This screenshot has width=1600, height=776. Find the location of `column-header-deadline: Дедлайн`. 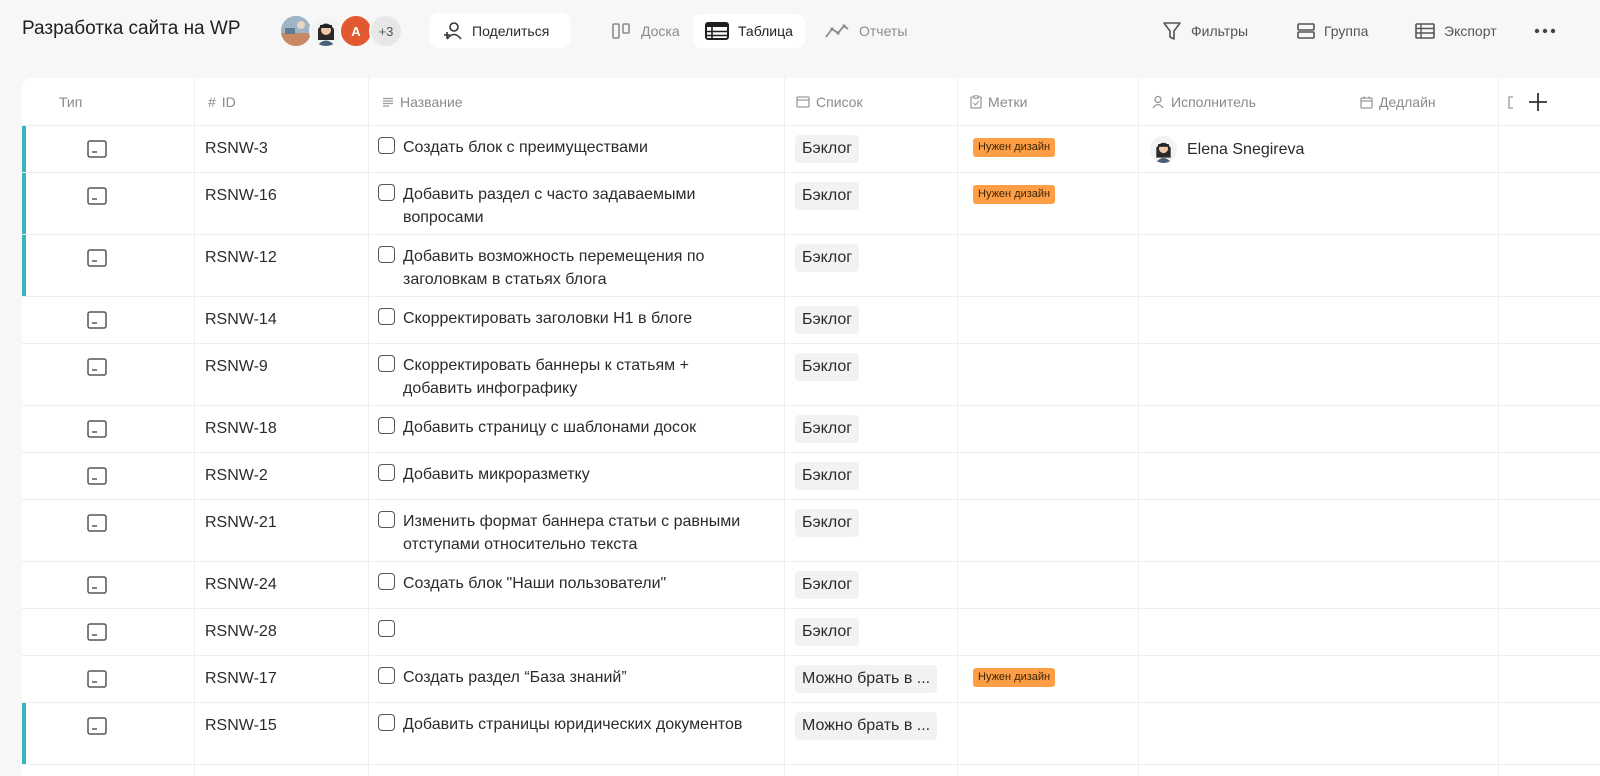

column-header-deadline: Дедлайн is located at coordinates (1398, 102).